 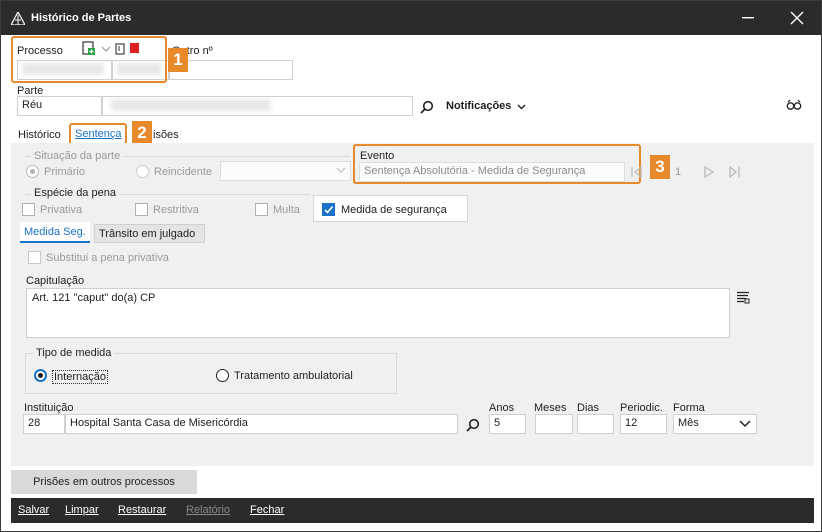 What do you see at coordinates (142, 510) in the screenshot?
I see `restaurar-button: Restaurar` at bounding box center [142, 510].